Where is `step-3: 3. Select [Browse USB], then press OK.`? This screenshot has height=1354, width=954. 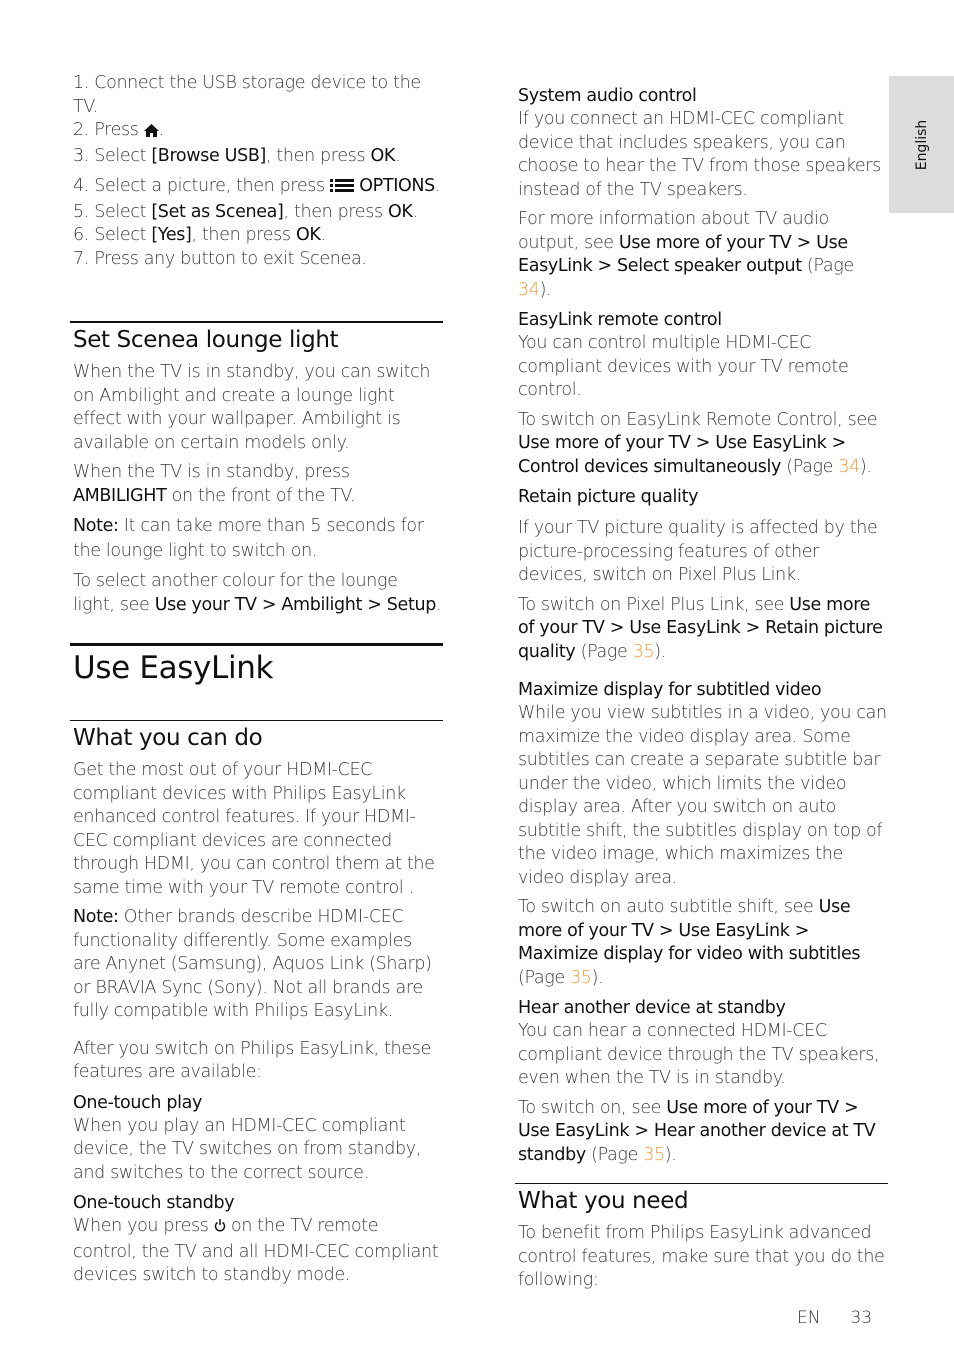
step-3: 3. Select [Browse USB], then press OK. is located at coordinates (237, 155).